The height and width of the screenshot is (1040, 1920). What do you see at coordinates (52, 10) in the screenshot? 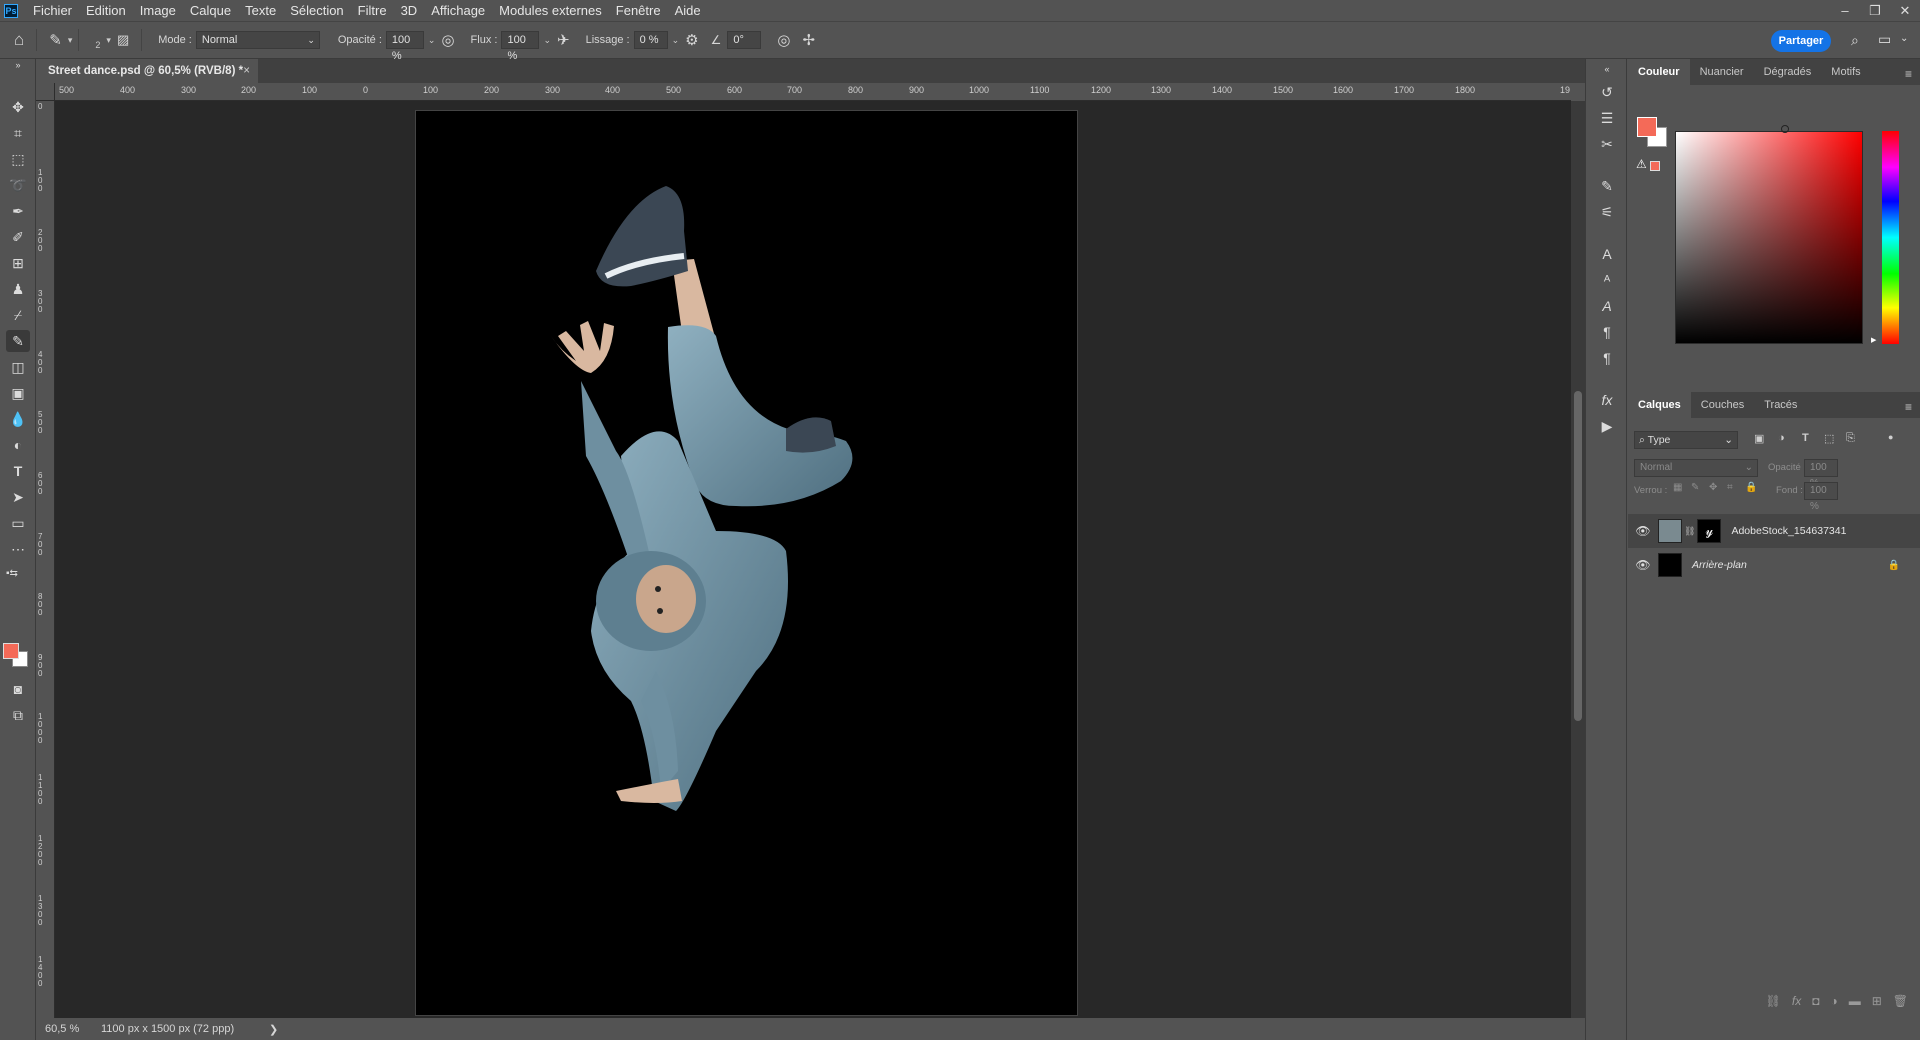
I see `menu-fichier: Fichier` at bounding box center [52, 10].